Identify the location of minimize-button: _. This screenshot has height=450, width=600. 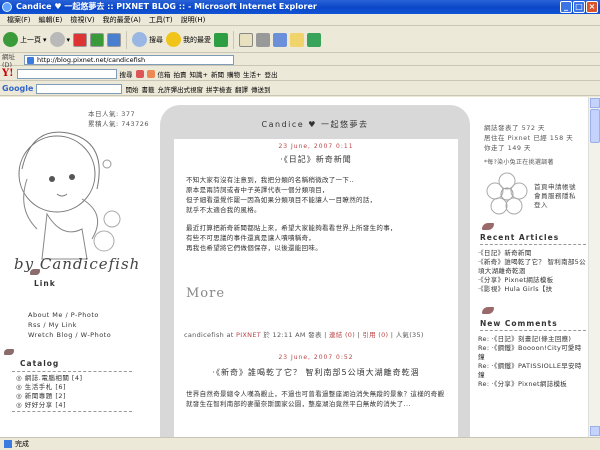
(566, 7).